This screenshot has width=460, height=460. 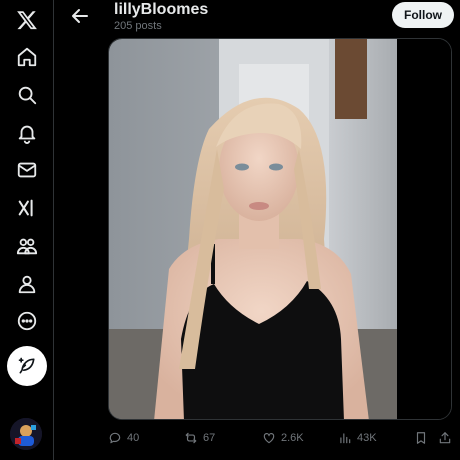 I want to click on sidebar, so click(x=27, y=230).